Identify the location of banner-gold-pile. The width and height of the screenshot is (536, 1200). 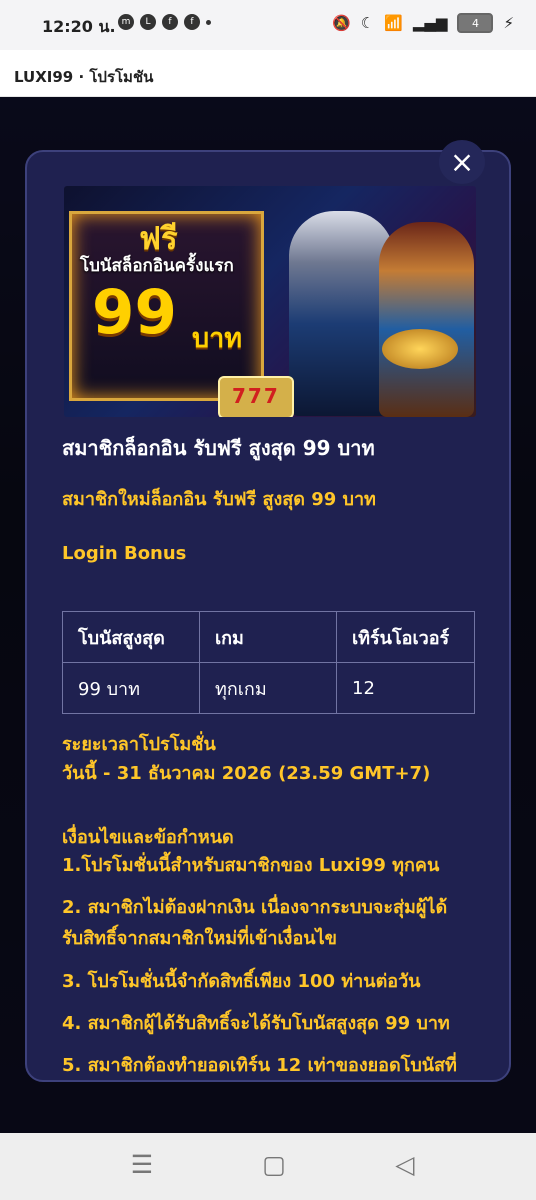
(420, 349).